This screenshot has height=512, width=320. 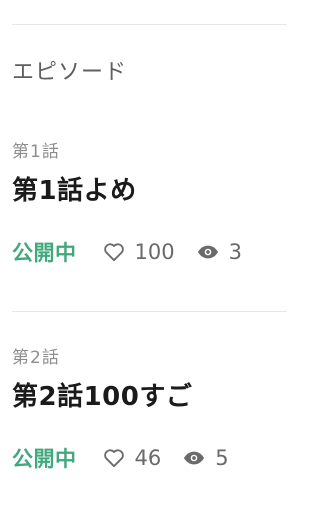 What do you see at coordinates (36, 152) in the screenshot?
I see `episode-number: 第1話` at bounding box center [36, 152].